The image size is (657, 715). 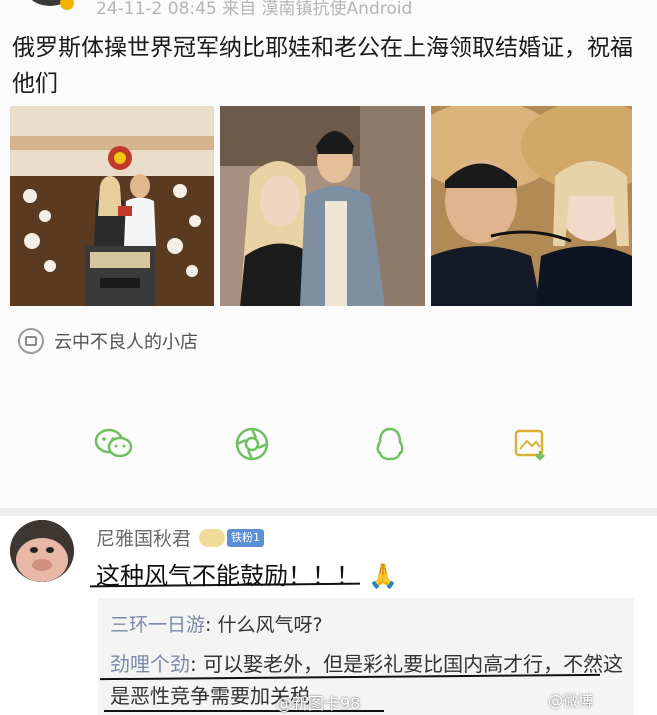 What do you see at coordinates (212, 537) in the screenshot?
I see `fan-emoji-icon` at bounding box center [212, 537].